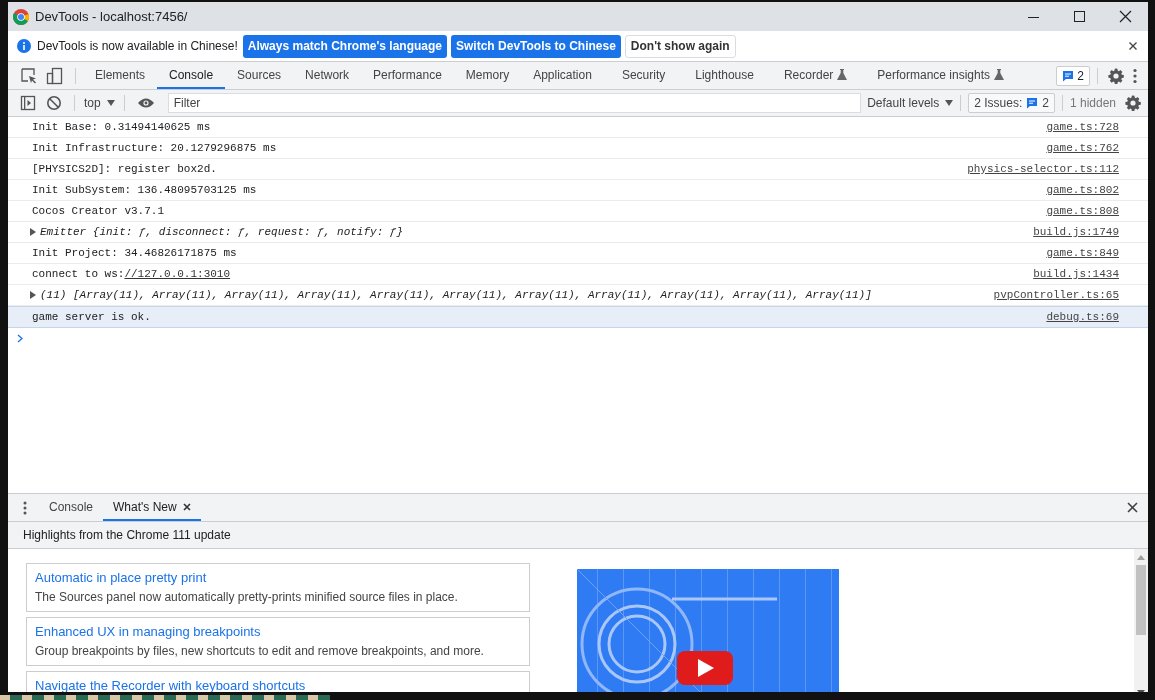 The image size is (1155, 700). I want to click on log-levels-dropdown: Default levels, so click(910, 103).